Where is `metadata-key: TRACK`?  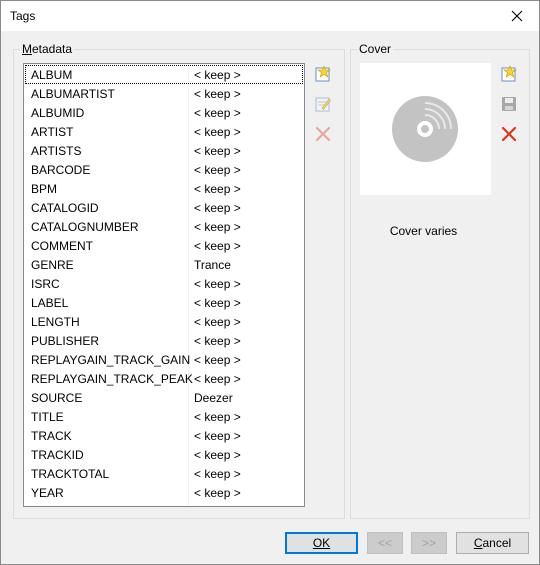
metadata-key: TRACK is located at coordinates (51, 436).